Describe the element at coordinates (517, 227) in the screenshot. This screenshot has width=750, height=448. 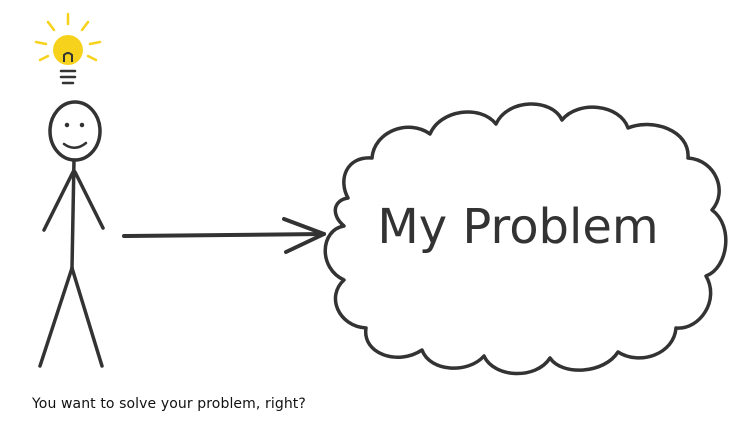
I see `cloud-label: My Problem` at that location.